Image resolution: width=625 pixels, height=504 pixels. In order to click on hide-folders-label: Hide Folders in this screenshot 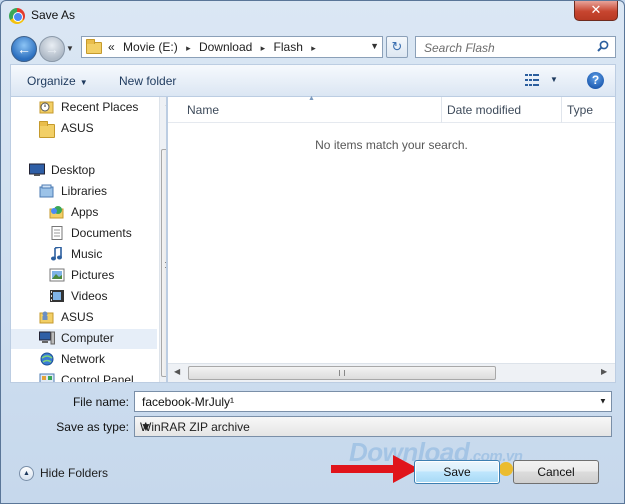, I will do `click(74, 473)`.